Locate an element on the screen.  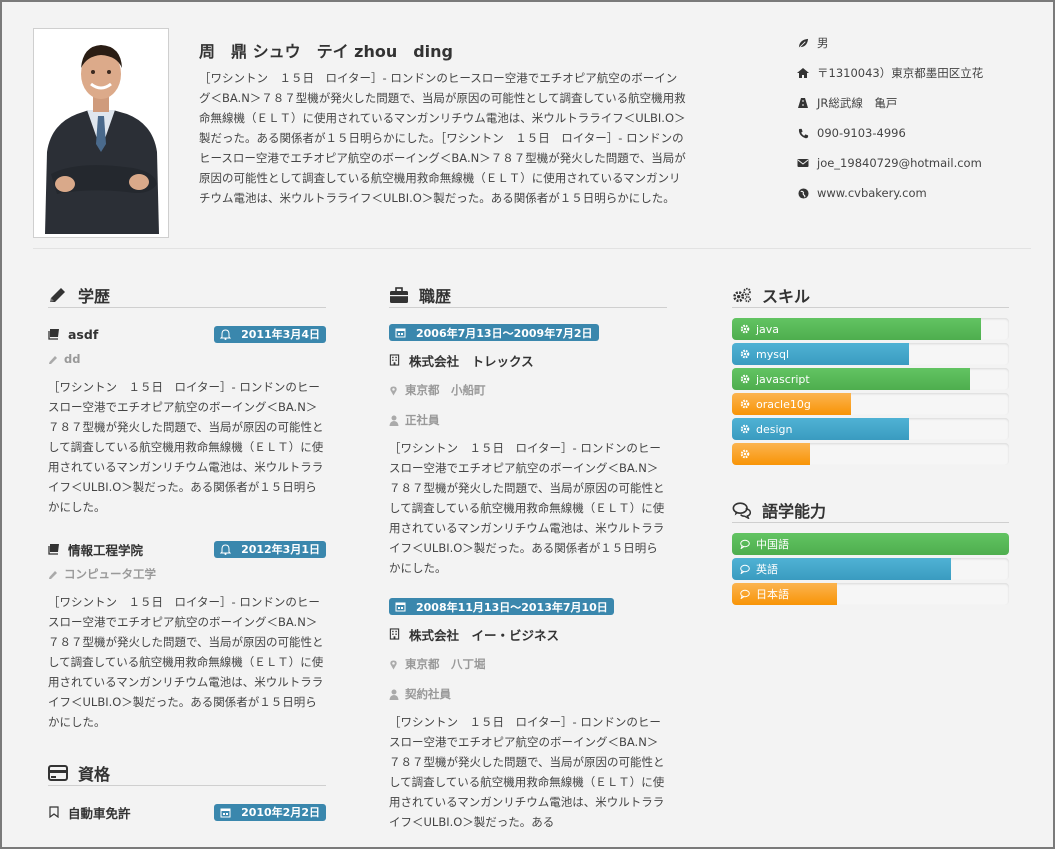
language-name: 中国語 is located at coordinates (772, 544).